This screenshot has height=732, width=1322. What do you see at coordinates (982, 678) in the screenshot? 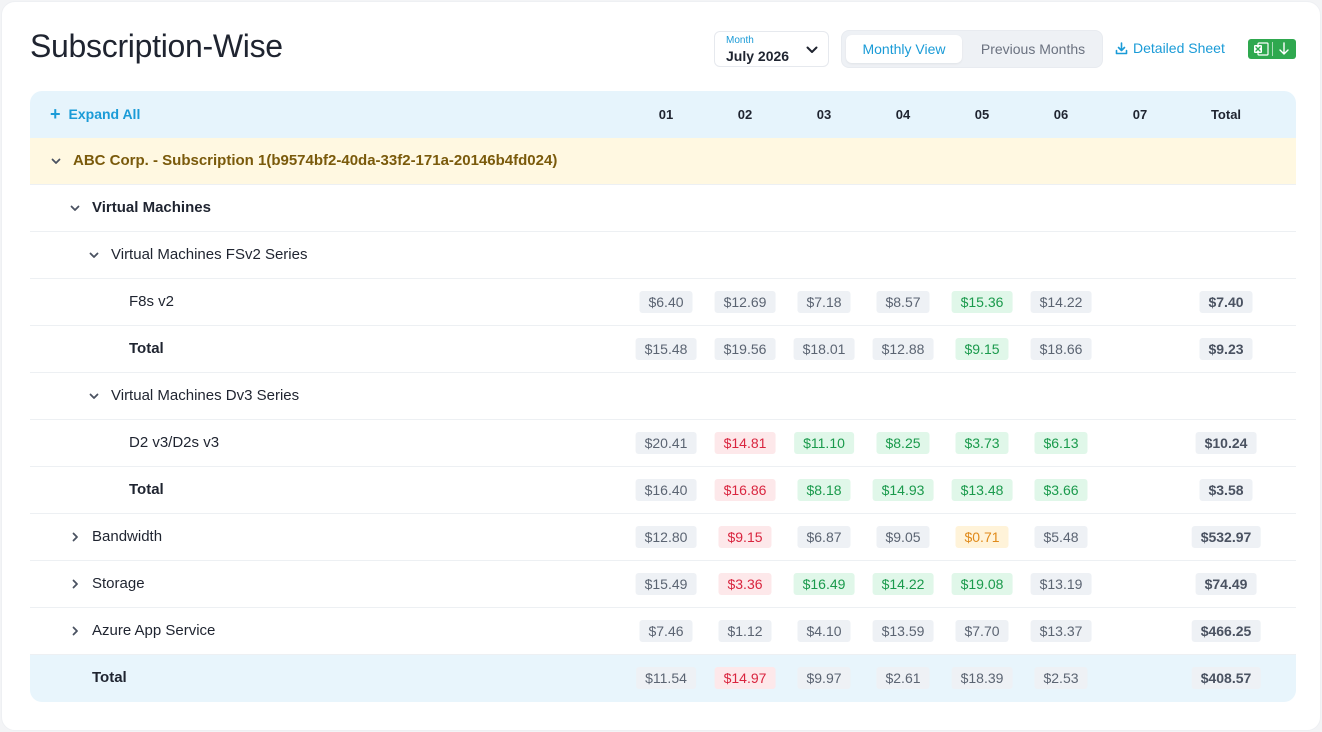
I see `cost-value: $18.39` at bounding box center [982, 678].